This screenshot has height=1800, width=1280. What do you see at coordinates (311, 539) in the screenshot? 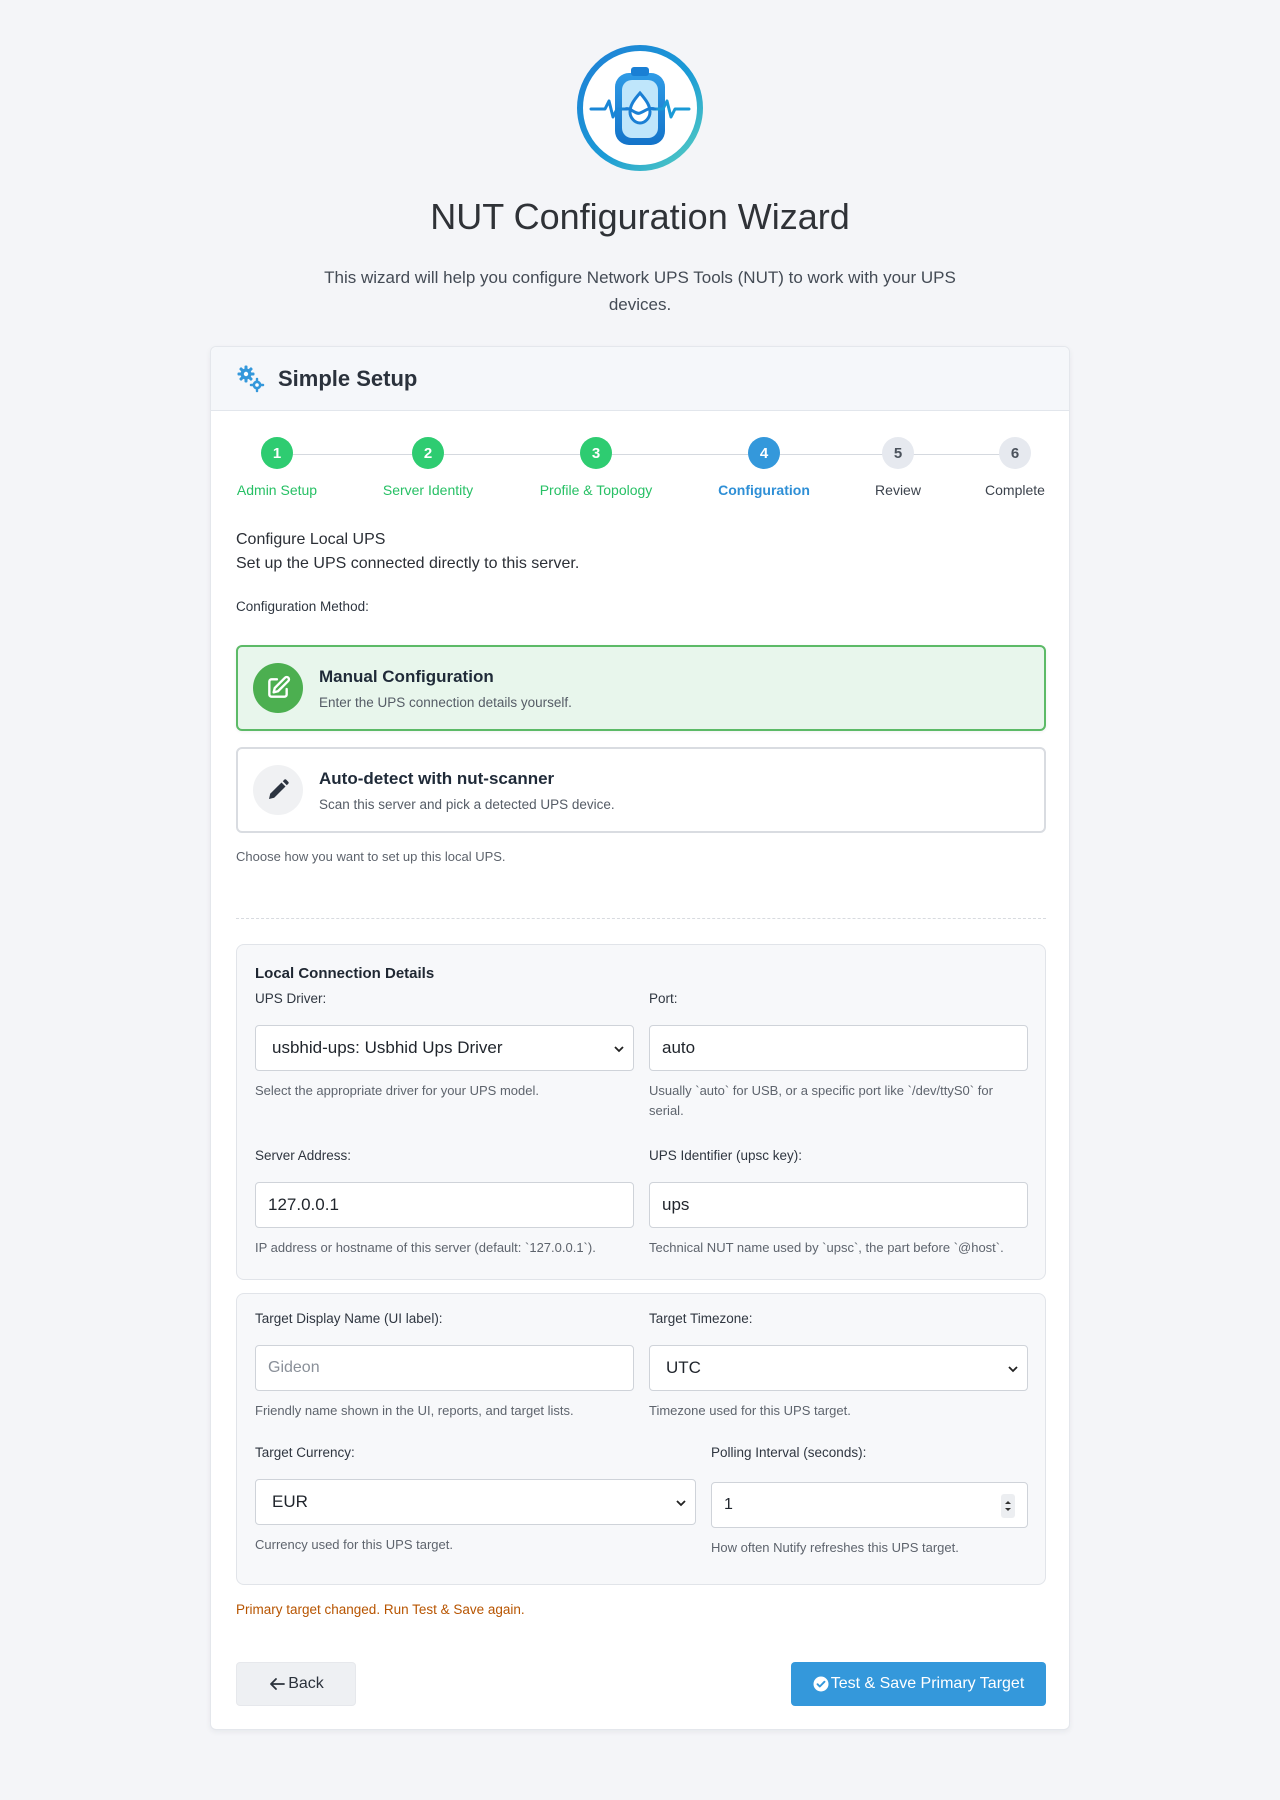
I see `section-heading: Configure Local UPS` at bounding box center [311, 539].